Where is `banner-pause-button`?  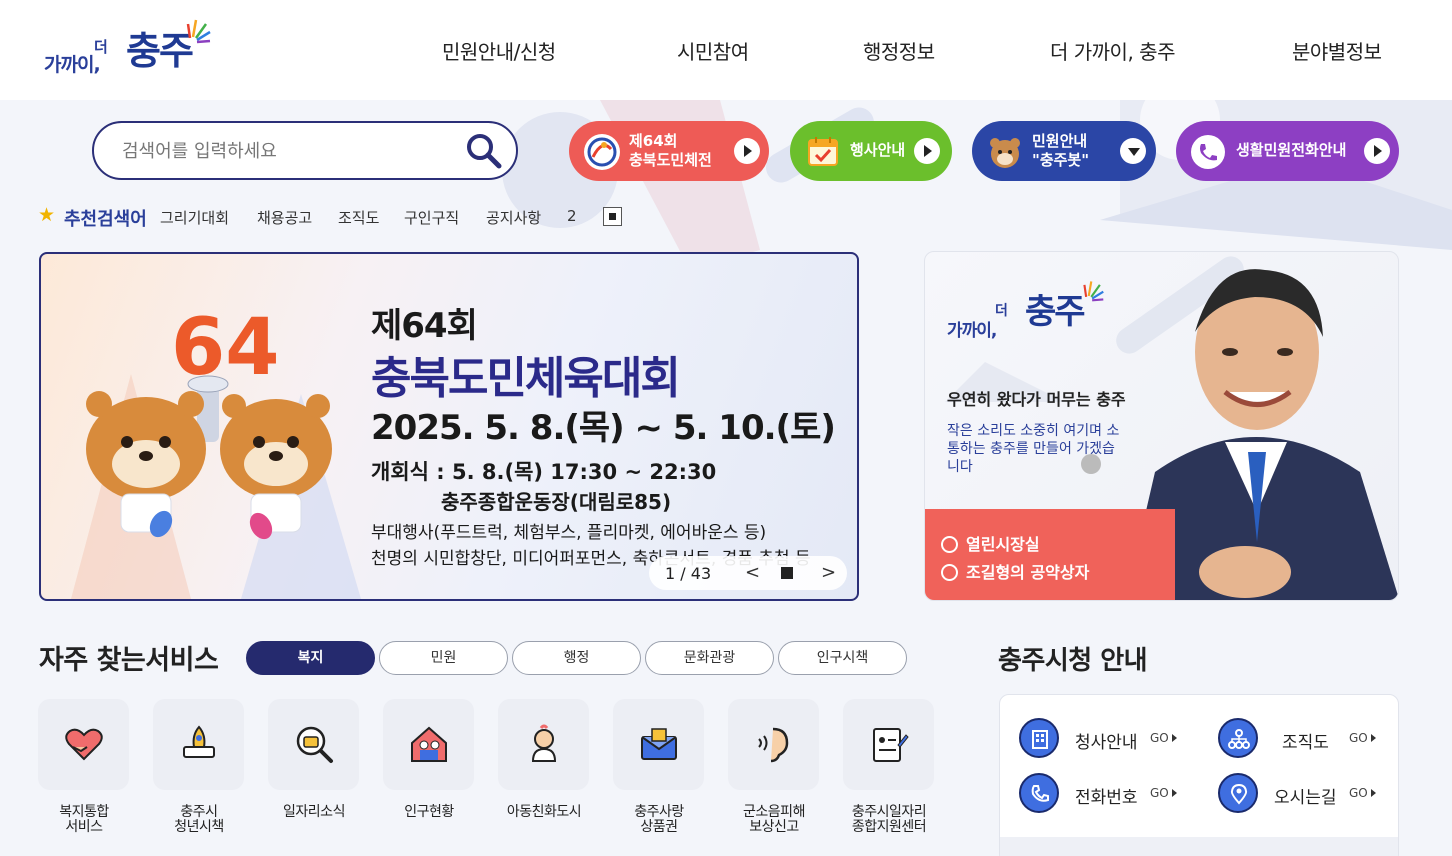
banner-pause-button is located at coordinates (787, 573).